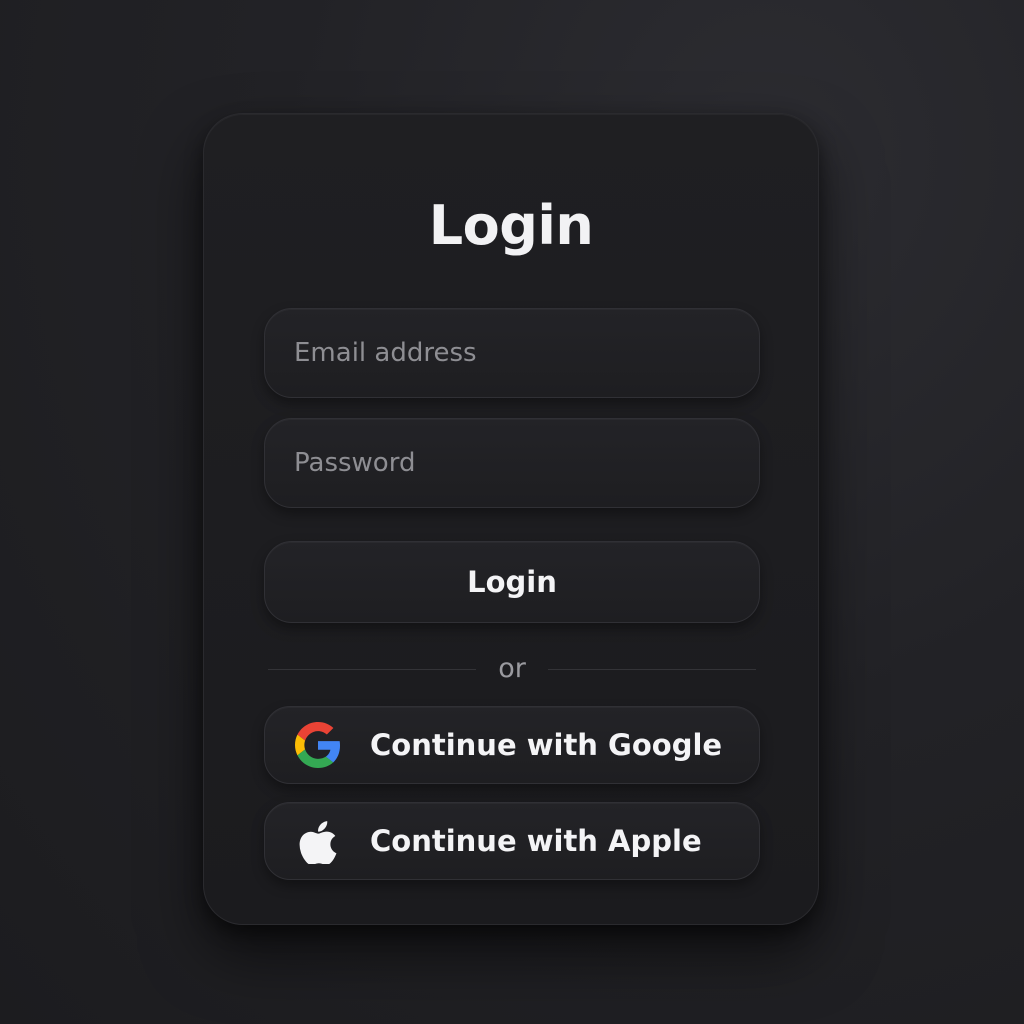  Describe the element at coordinates (318, 745) in the screenshot. I see `google-icon` at that location.